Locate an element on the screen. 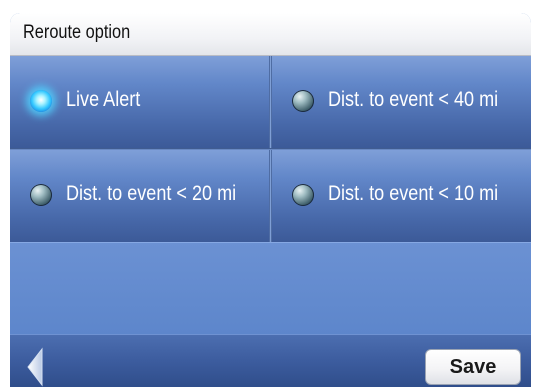  save-button-label: Save is located at coordinates (473, 367).